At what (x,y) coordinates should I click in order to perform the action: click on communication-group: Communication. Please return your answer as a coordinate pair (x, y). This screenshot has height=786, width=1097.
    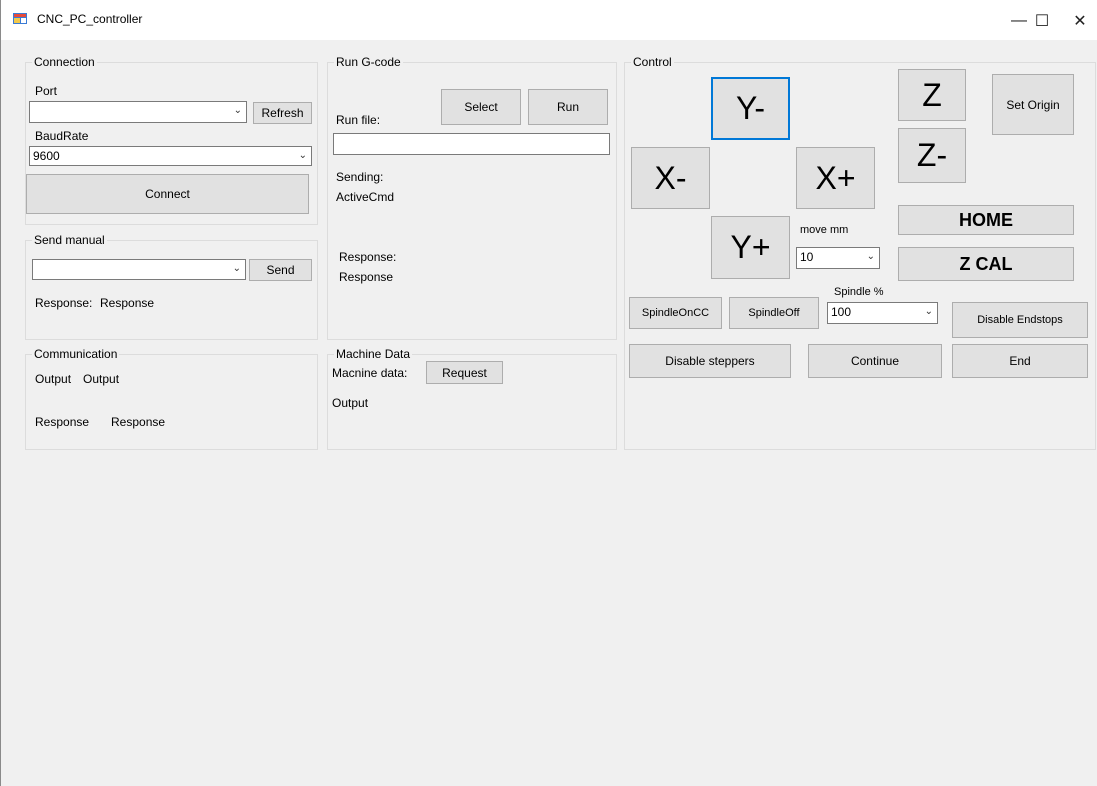
    Looking at the image, I should click on (171, 398).